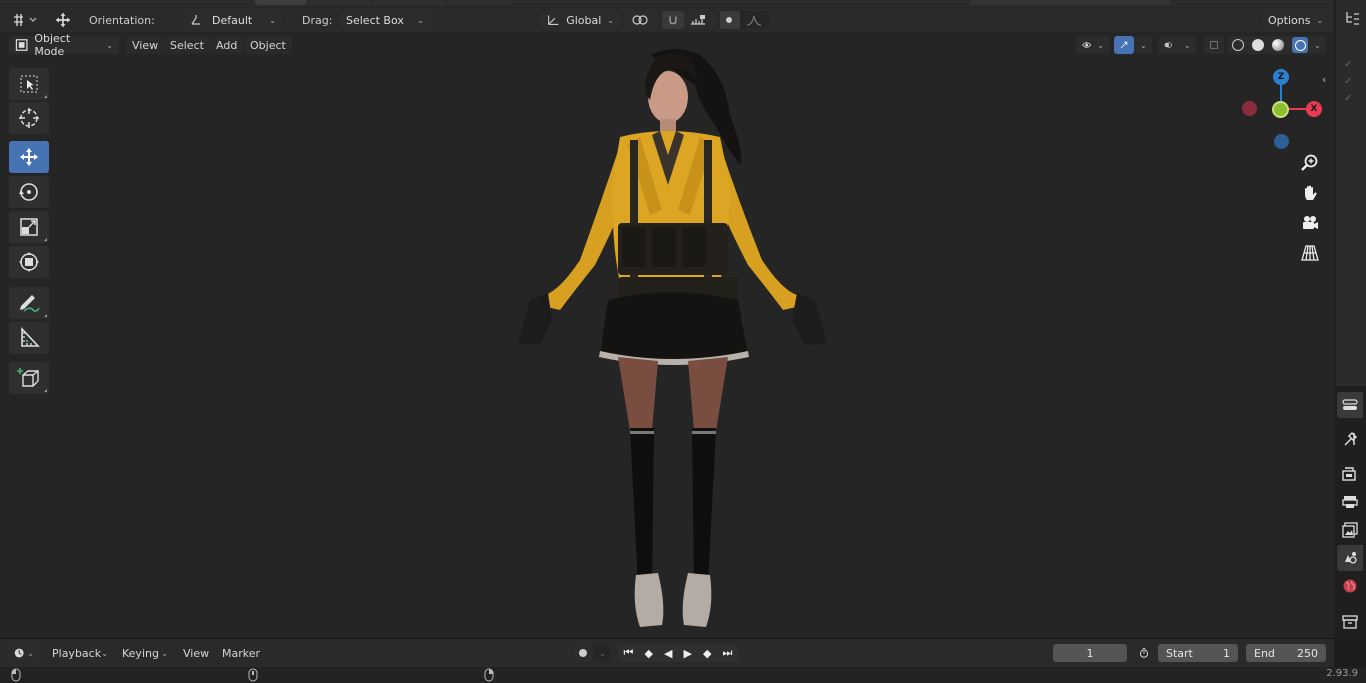  I want to click on transform-orientation-dropdown: Global ⌄, so click(580, 20).